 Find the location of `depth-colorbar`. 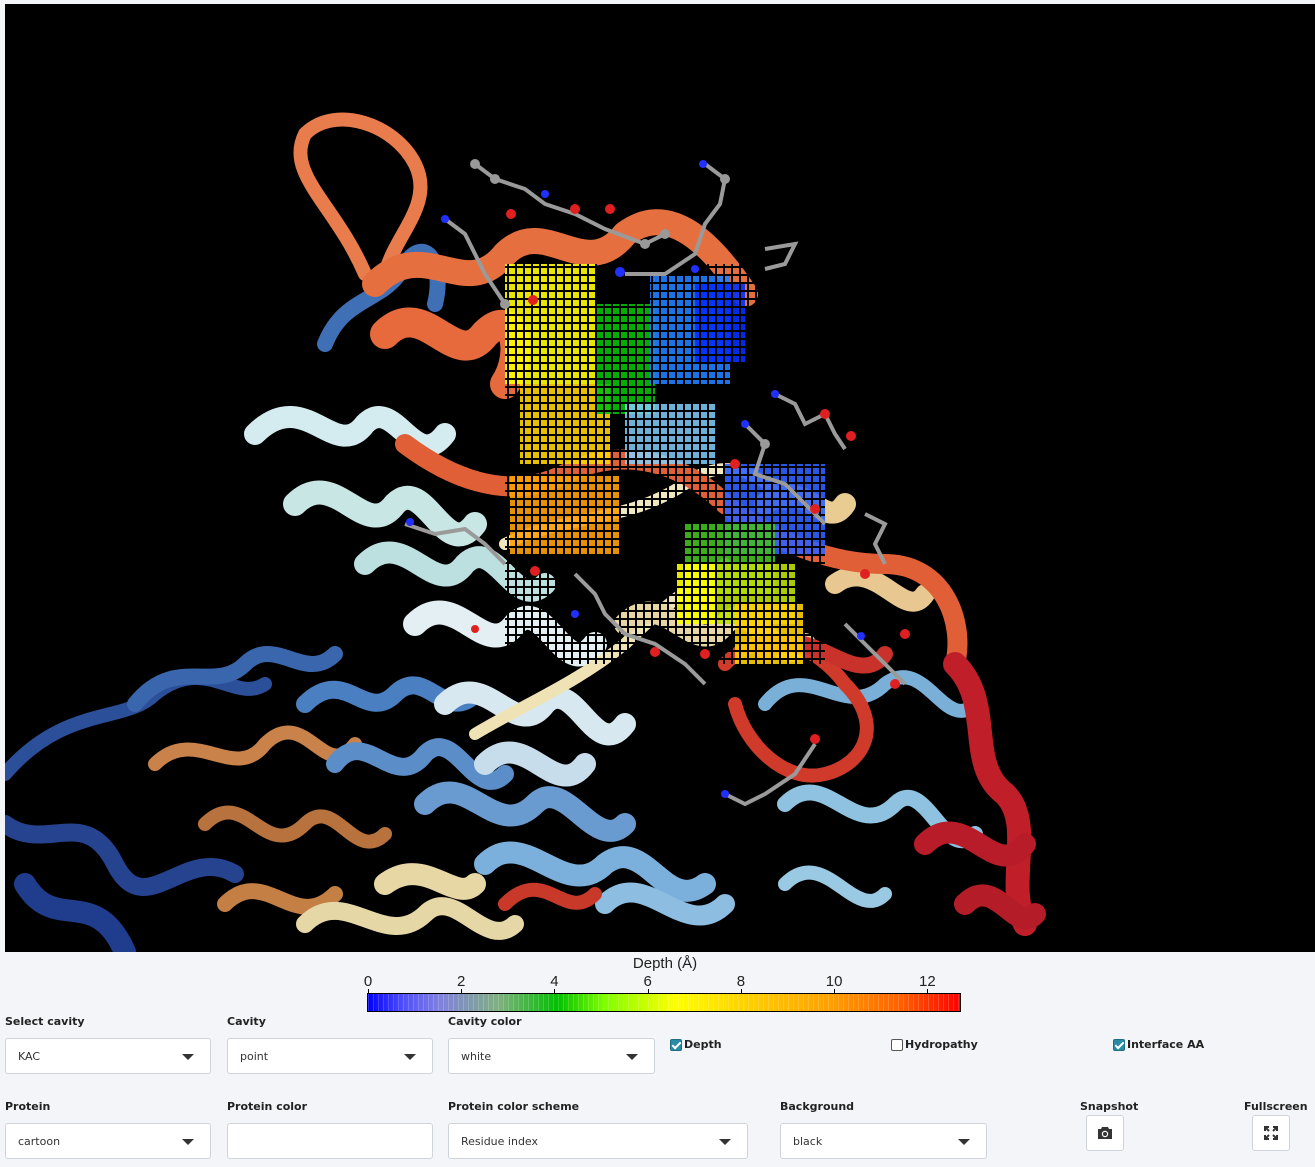

depth-colorbar is located at coordinates (664, 1002).